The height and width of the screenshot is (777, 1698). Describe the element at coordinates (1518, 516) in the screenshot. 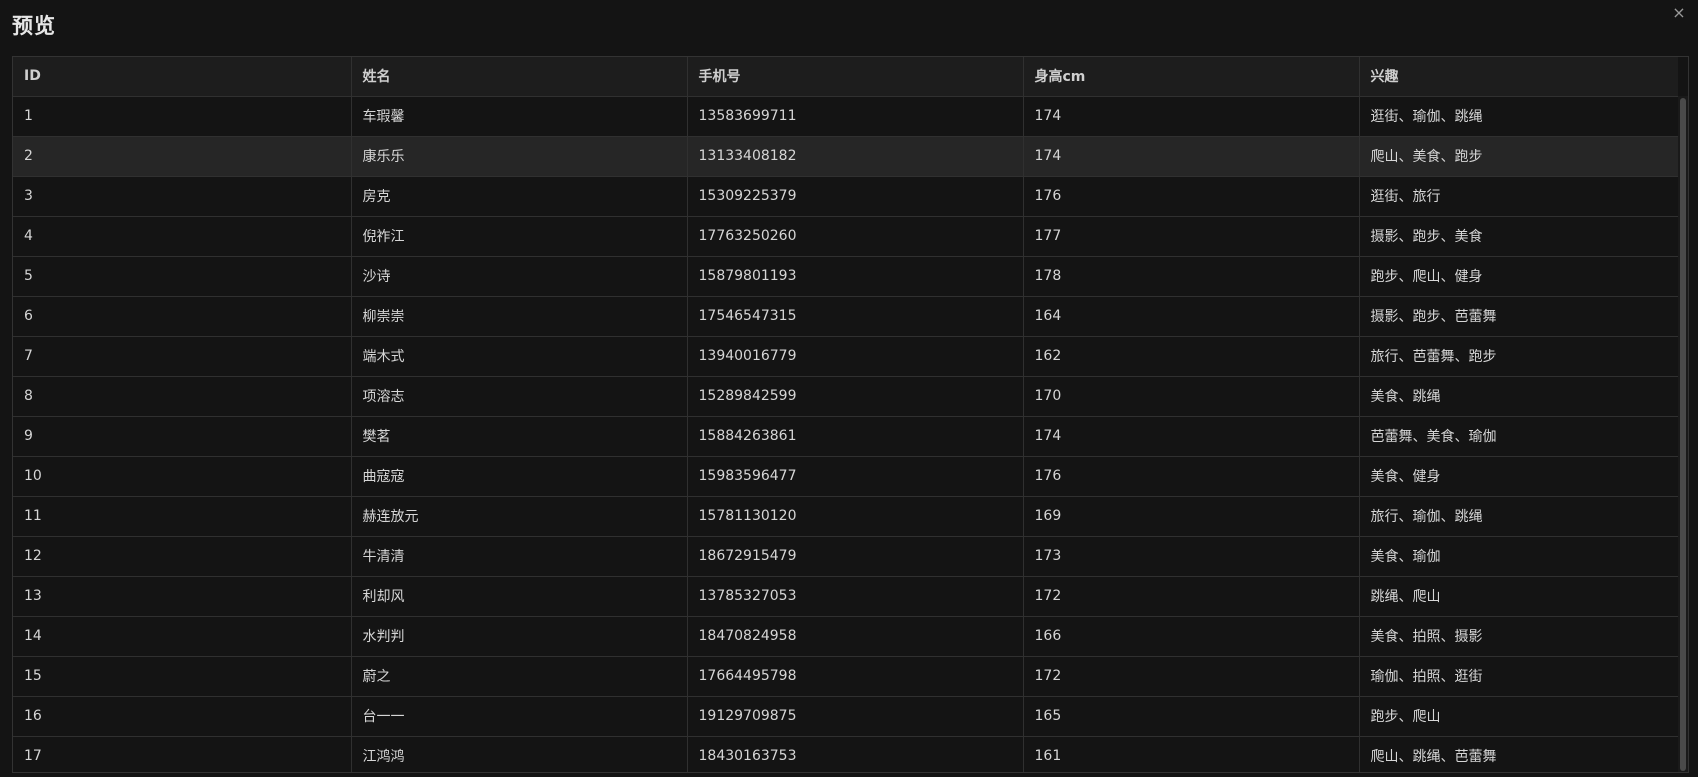

I see `cell-interests: 旅行、瑜伽、跳绳` at that location.